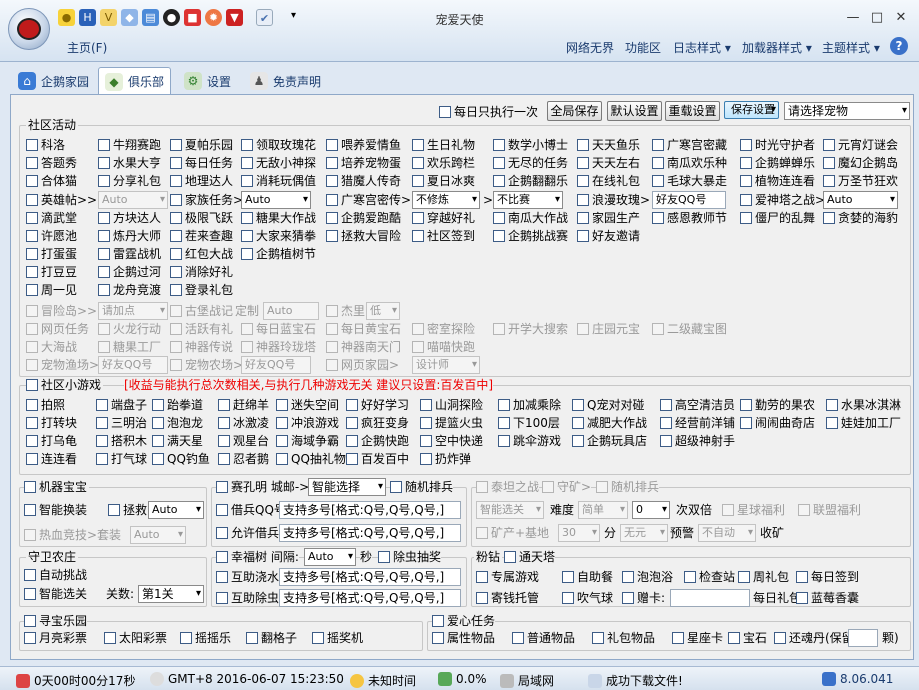 This screenshot has width=919, height=690. What do you see at coordinates (753, 510) in the screenshot?
I see `planet-welfare-checkbox: 星球福利` at bounding box center [753, 510].